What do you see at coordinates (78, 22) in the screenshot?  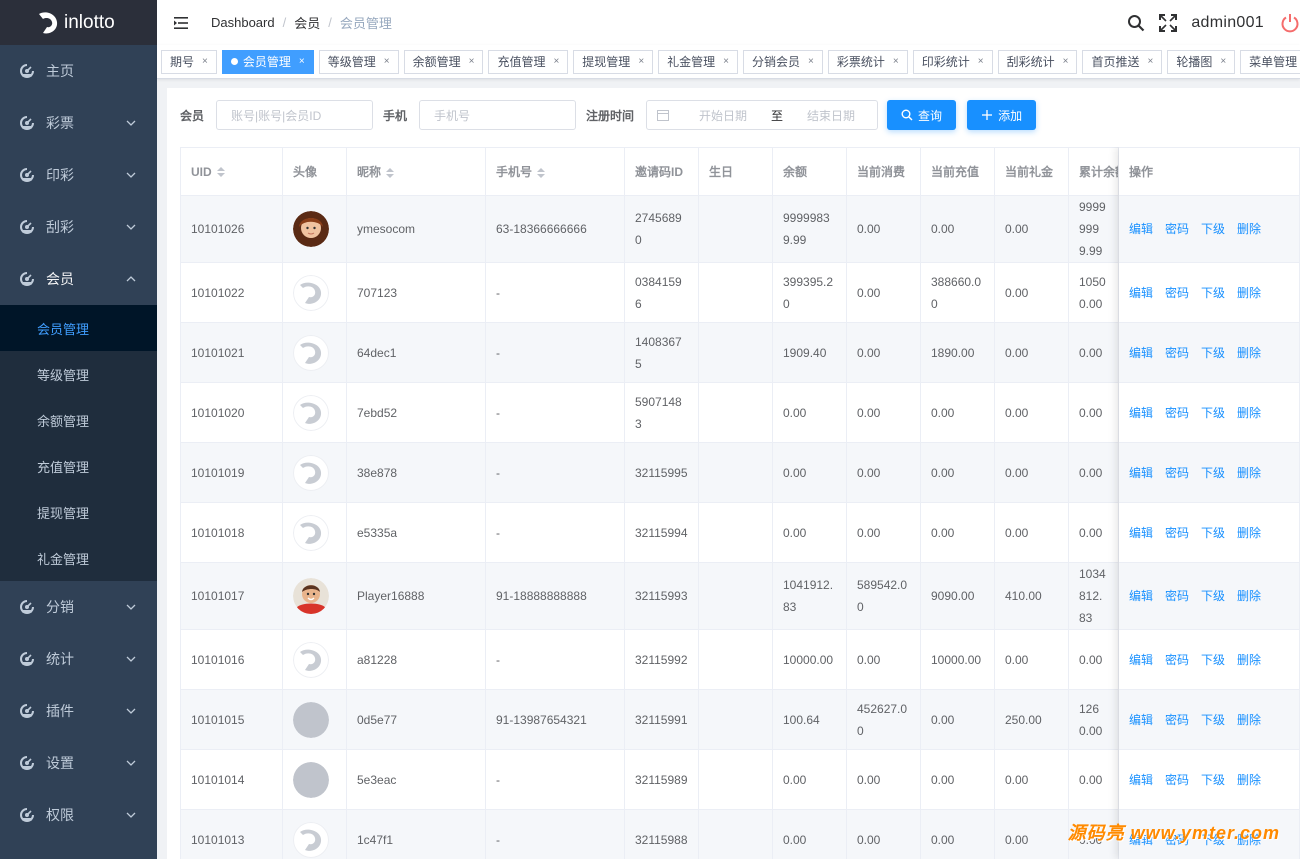 I see `app-logo: inlotto` at bounding box center [78, 22].